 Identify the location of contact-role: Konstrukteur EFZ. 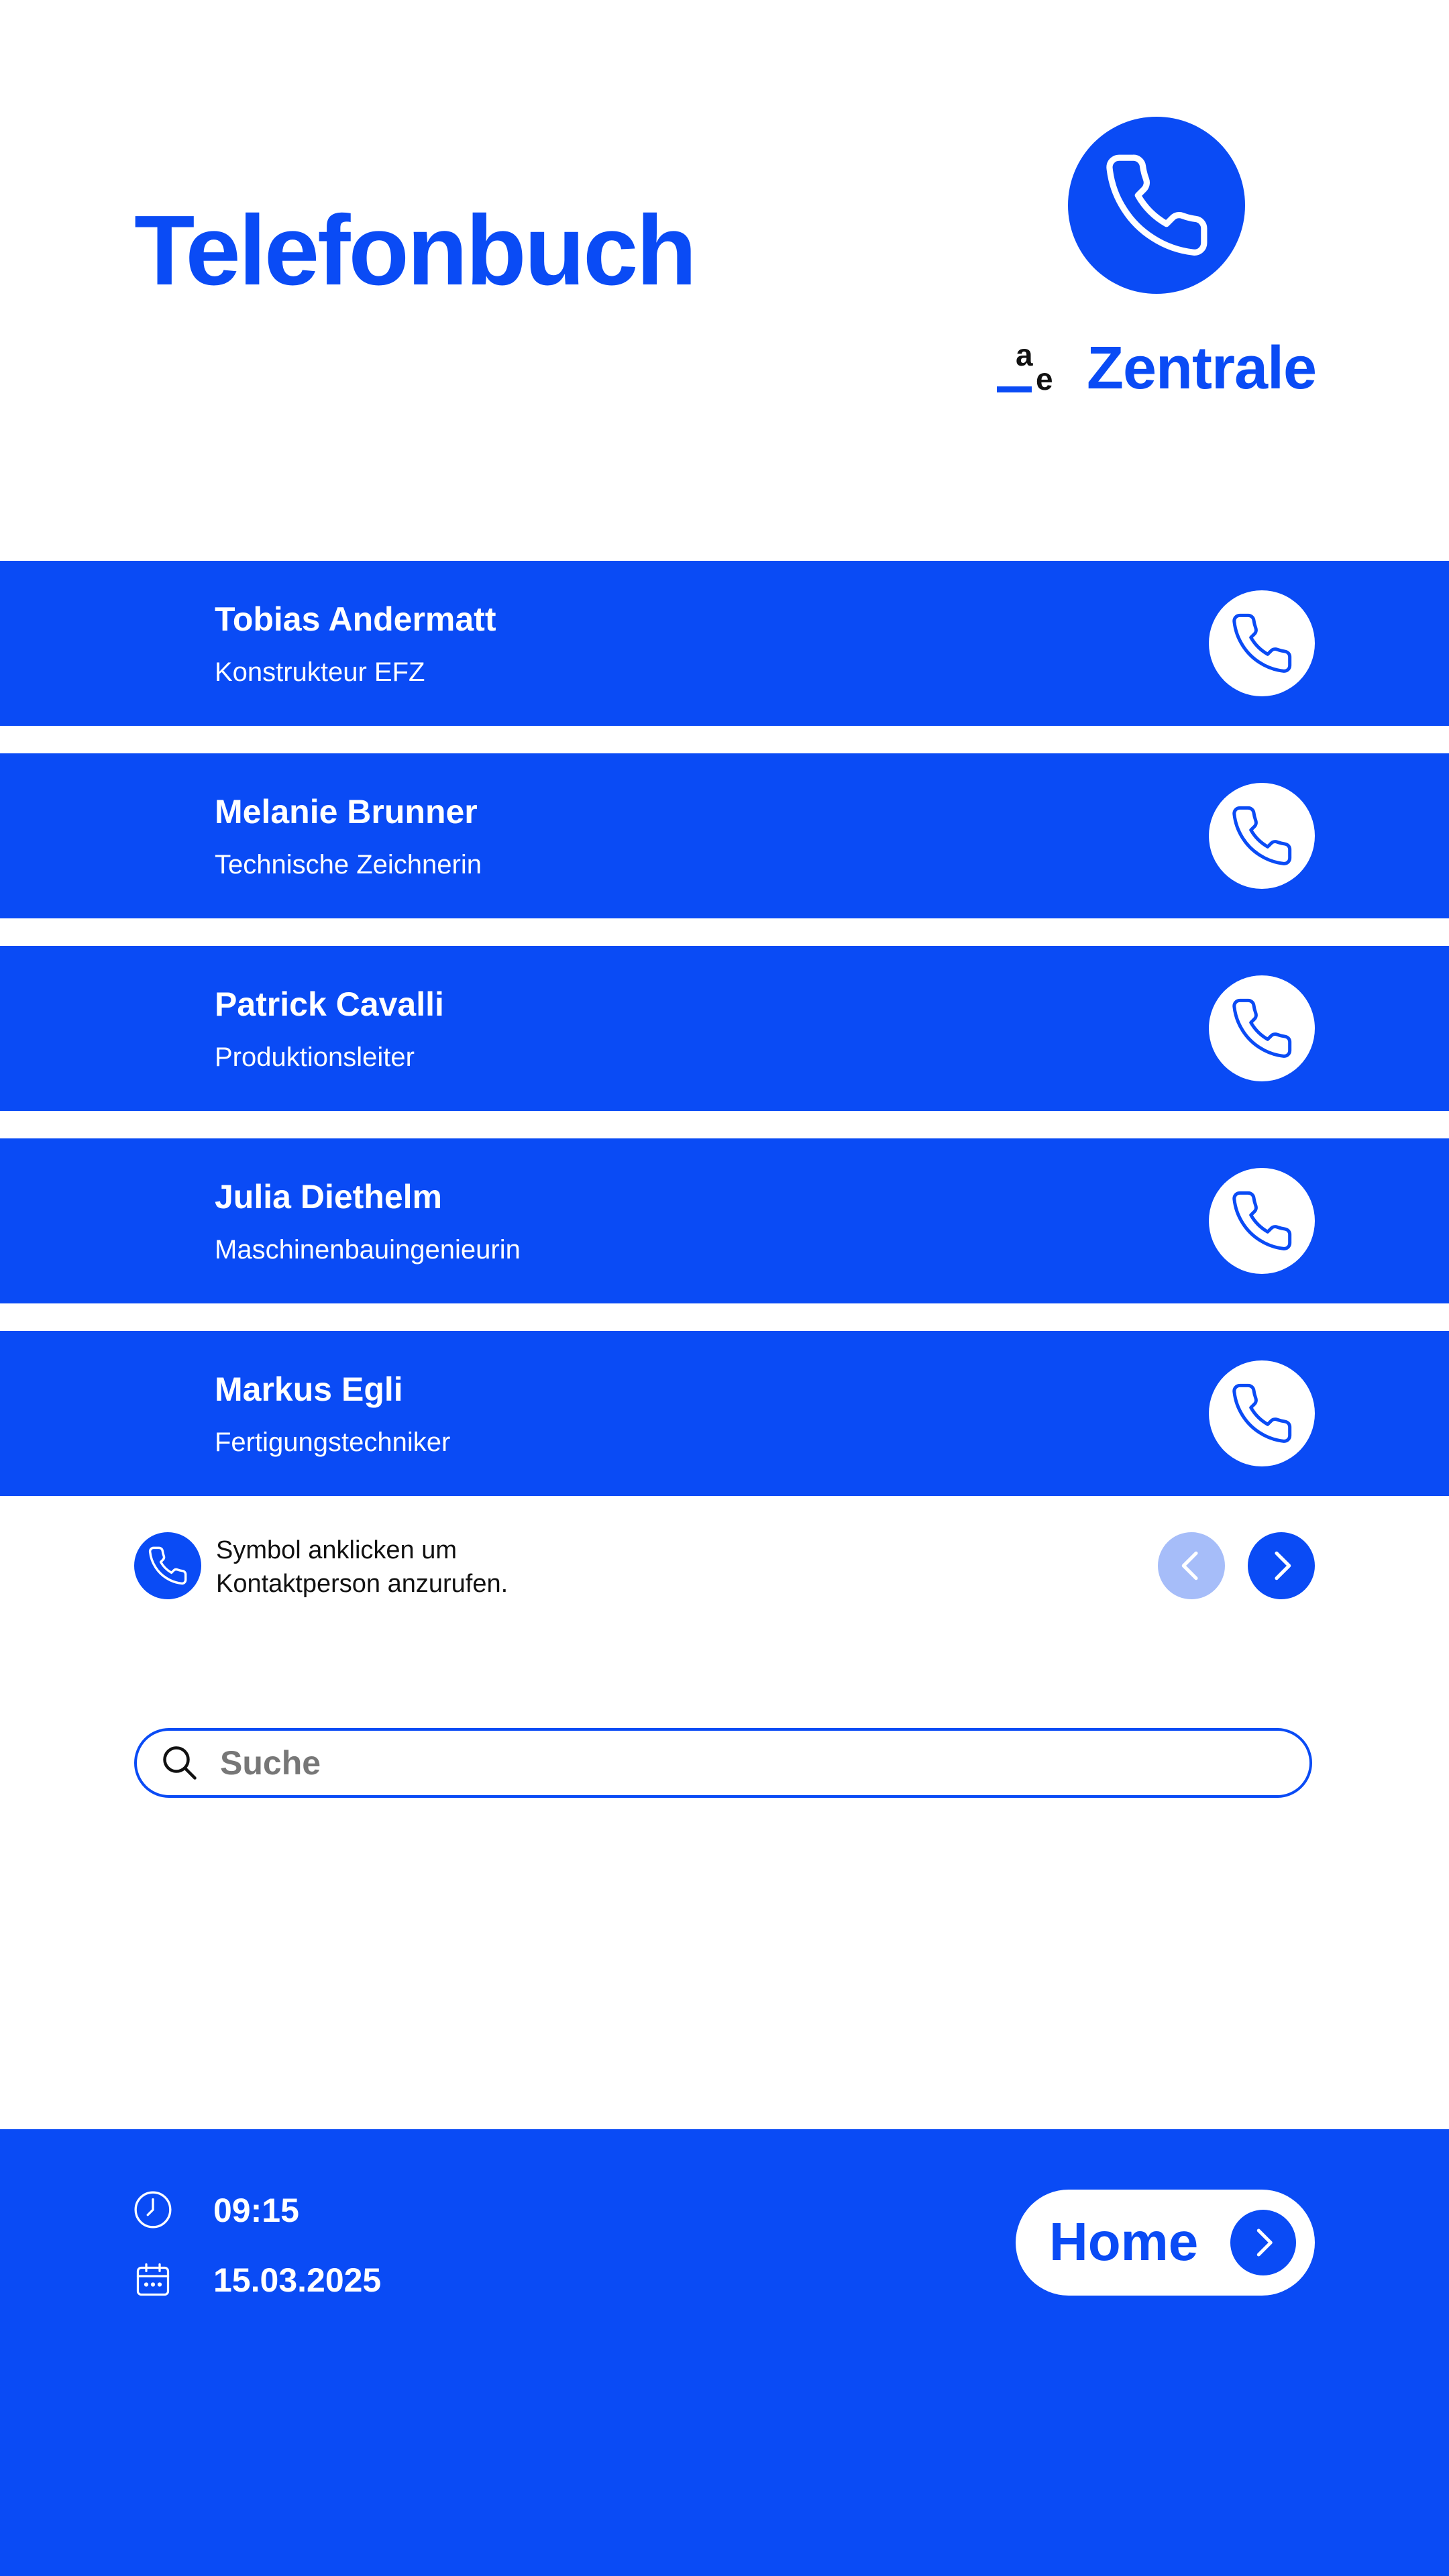
(320, 672).